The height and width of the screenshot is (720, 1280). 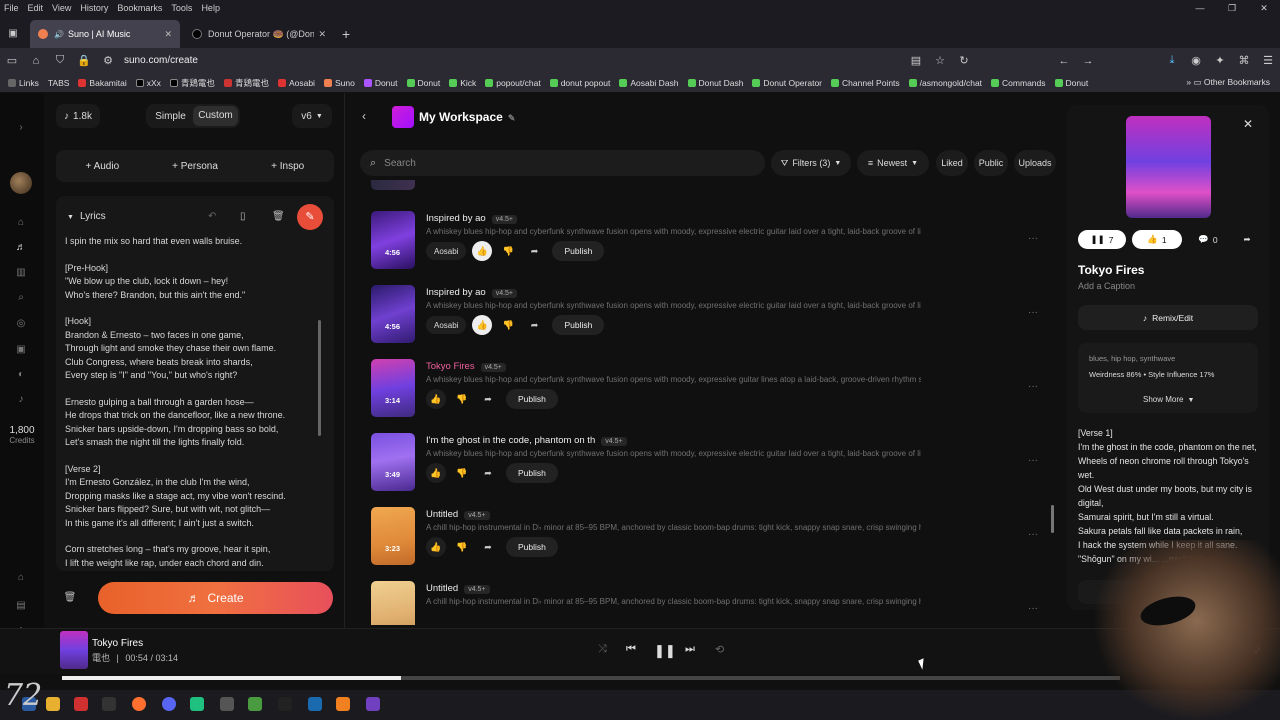 What do you see at coordinates (102, 83) in the screenshot?
I see `bookmark-item: Bakamitai` at bounding box center [102, 83].